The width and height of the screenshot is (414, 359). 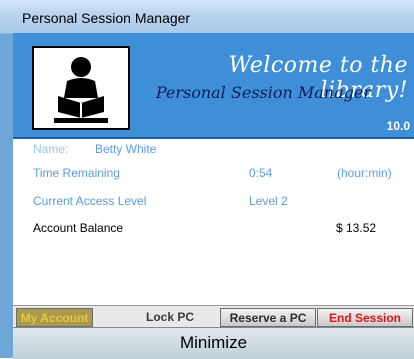 I want to click on name-value: Betty White, so click(x=126, y=149).